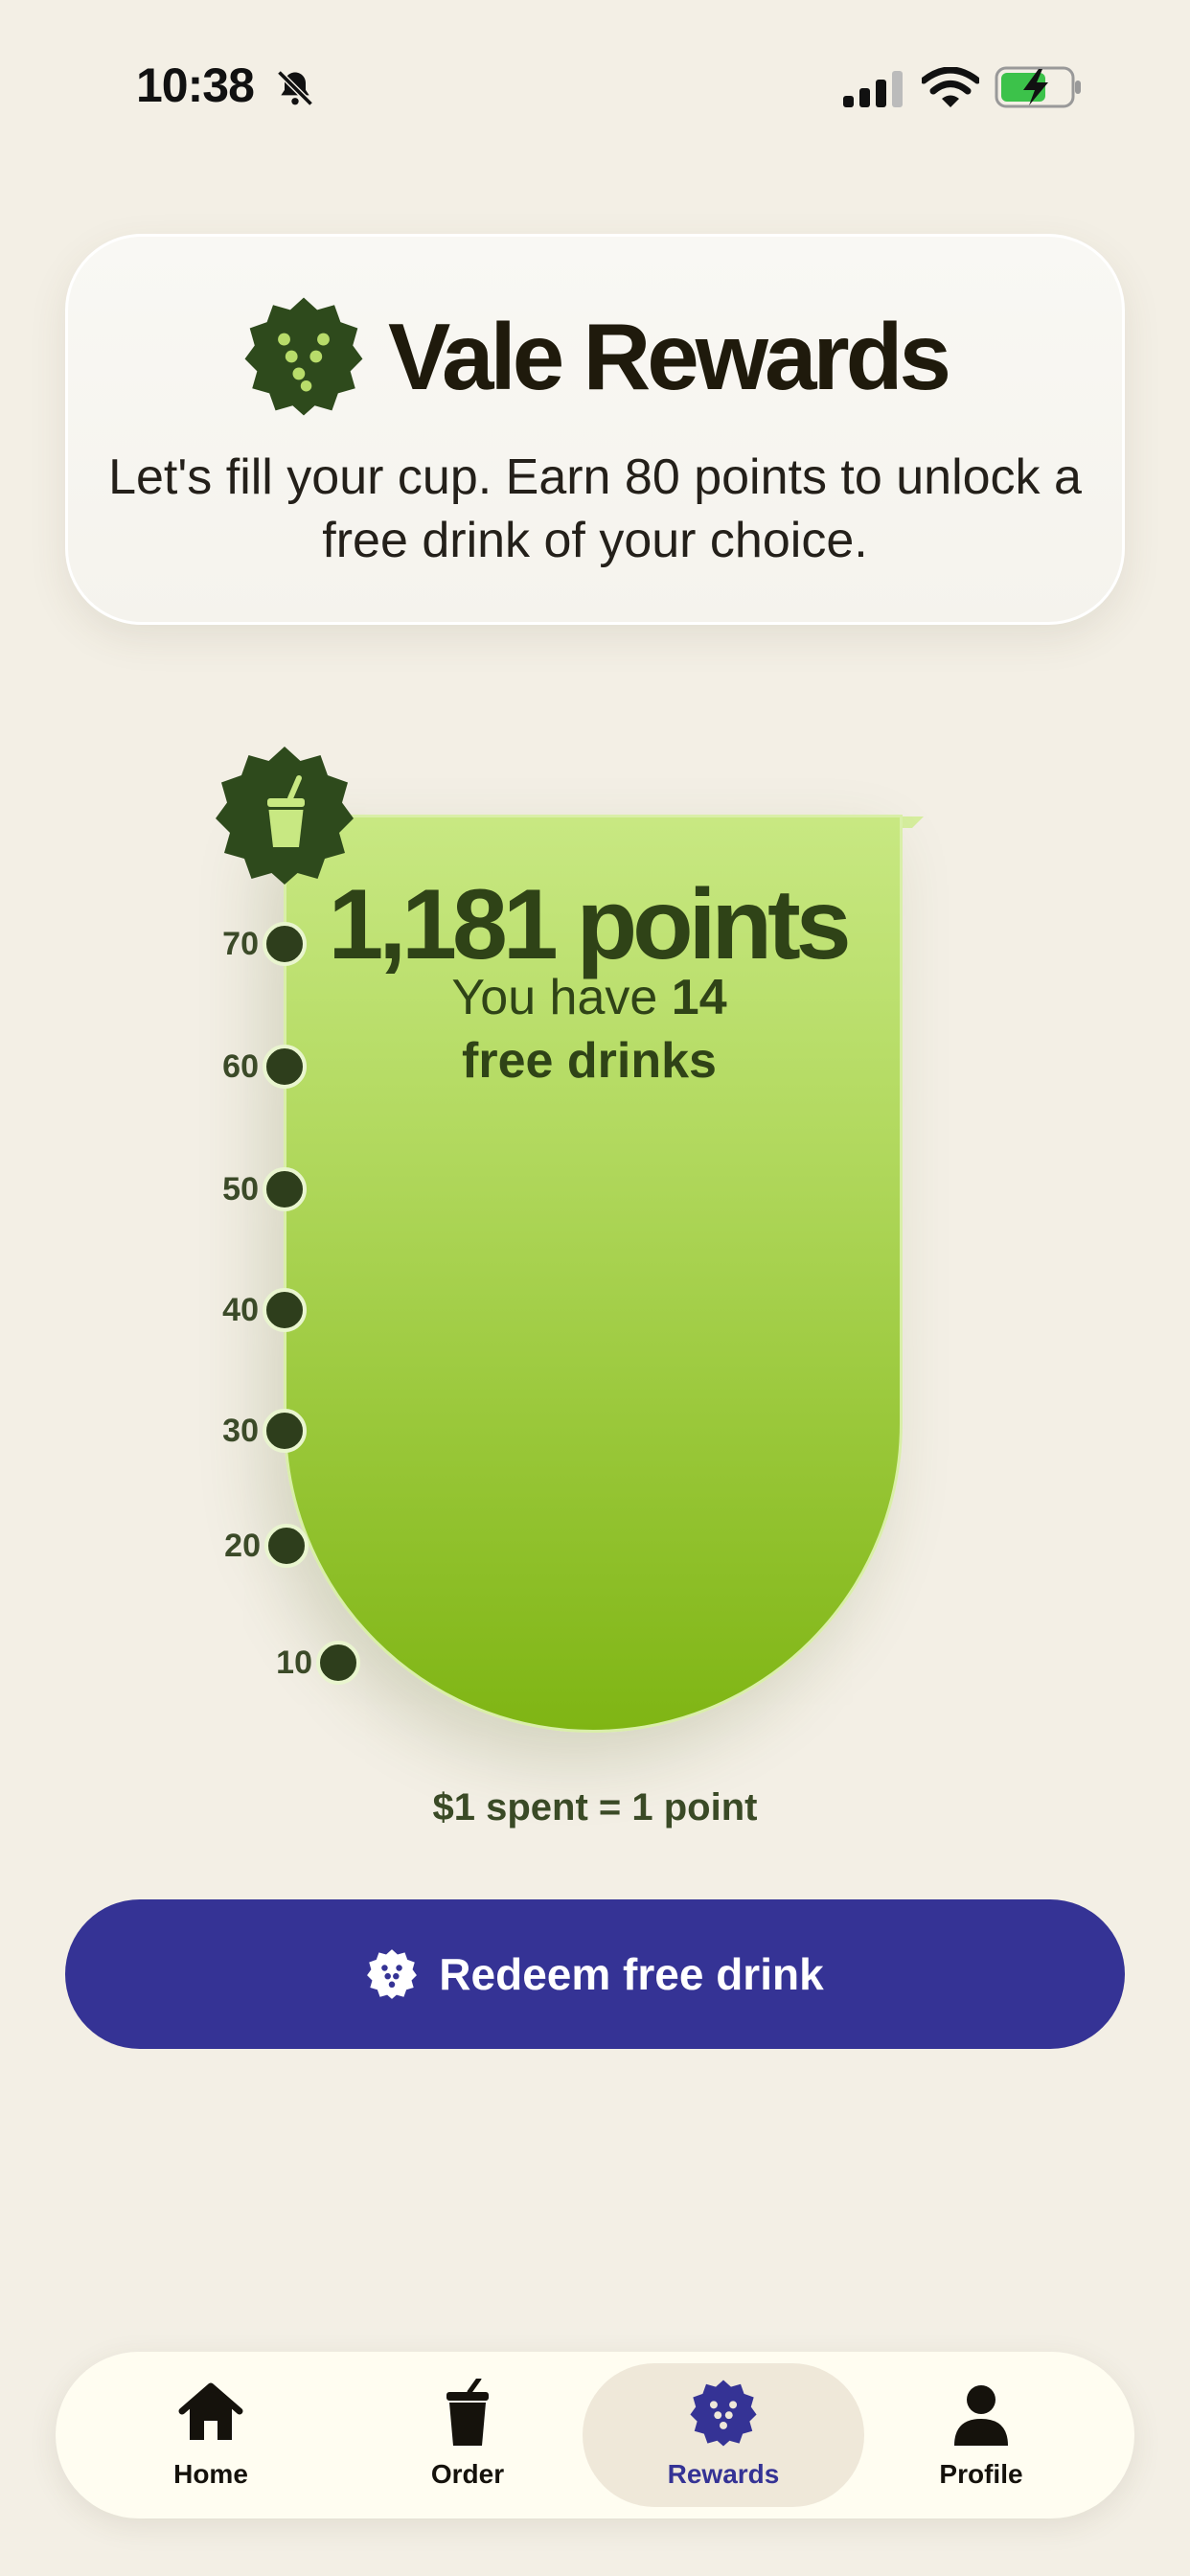 The height and width of the screenshot is (2576, 1190). What do you see at coordinates (210, 2474) in the screenshot?
I see `nav-label-home: Home` at bounding box center [210, 2474].